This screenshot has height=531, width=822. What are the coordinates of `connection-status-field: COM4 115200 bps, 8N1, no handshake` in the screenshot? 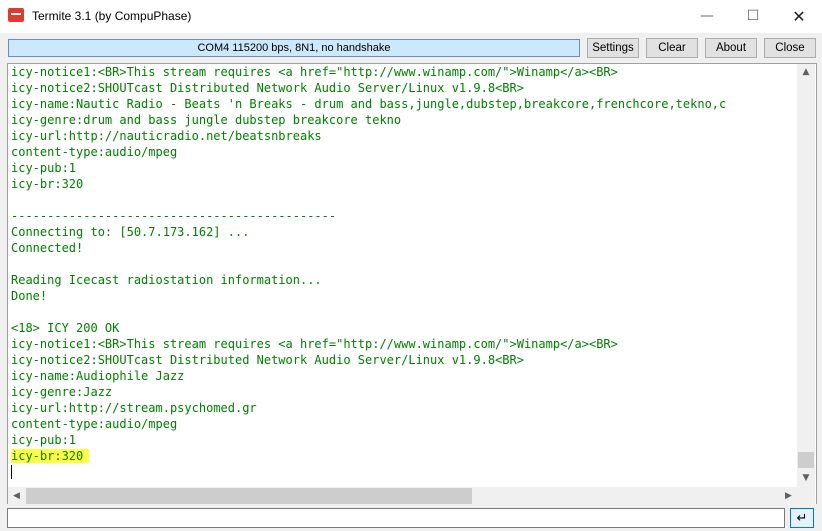 It's located at (294, 48).